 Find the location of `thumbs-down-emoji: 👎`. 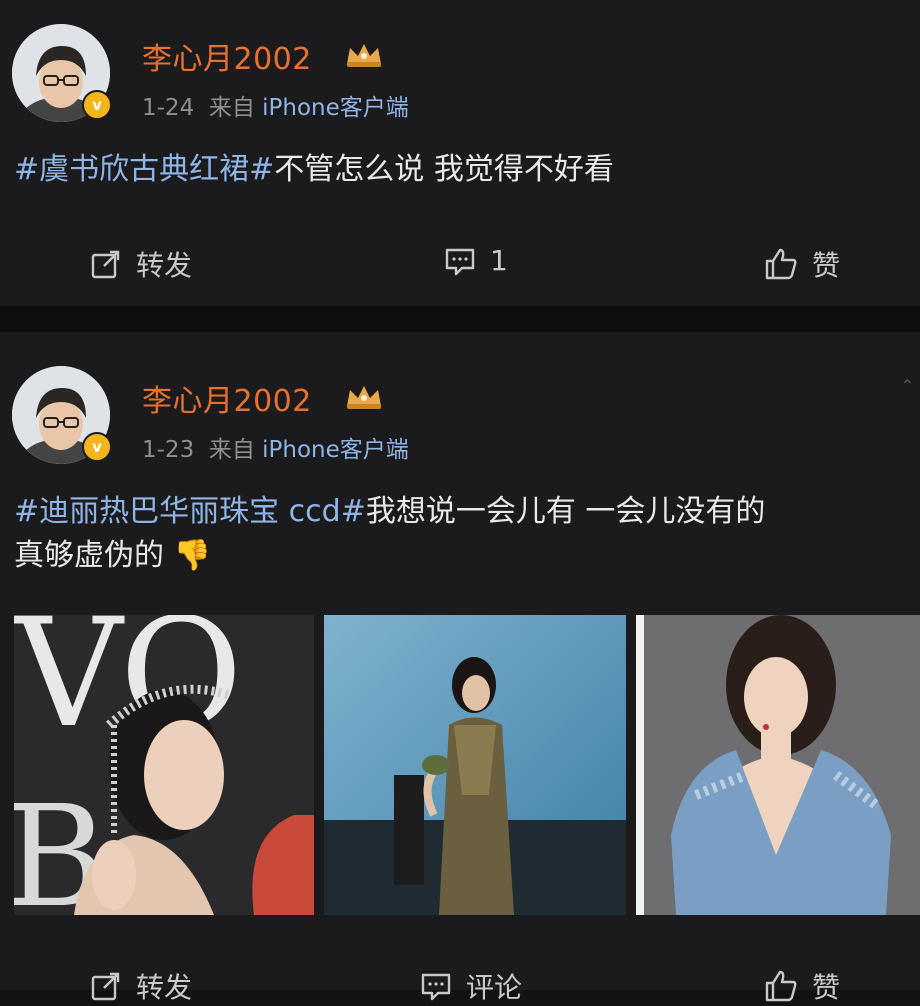

thumbs-down-emoji: 👎 is located at coordinates (192, 555).